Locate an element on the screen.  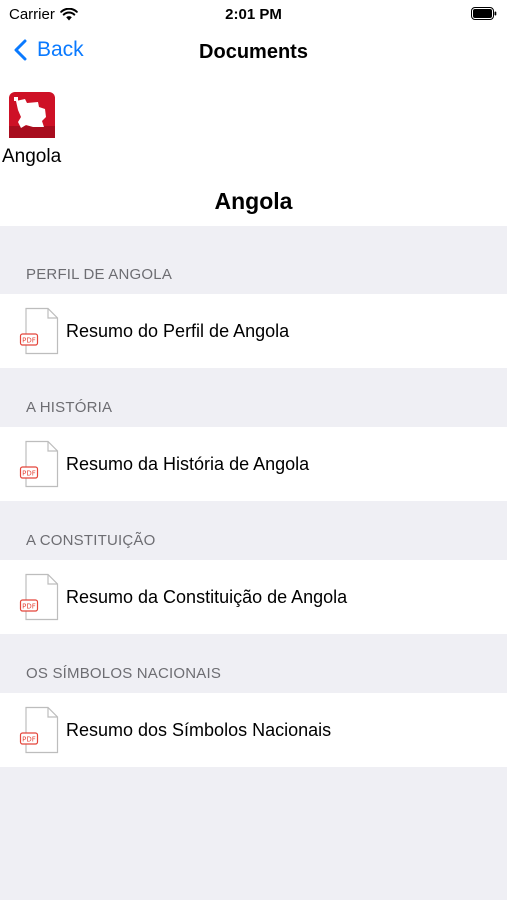
list-item-constituicao: PDF Resumo da Constituição de Angola is located at coordinates (253, 597).